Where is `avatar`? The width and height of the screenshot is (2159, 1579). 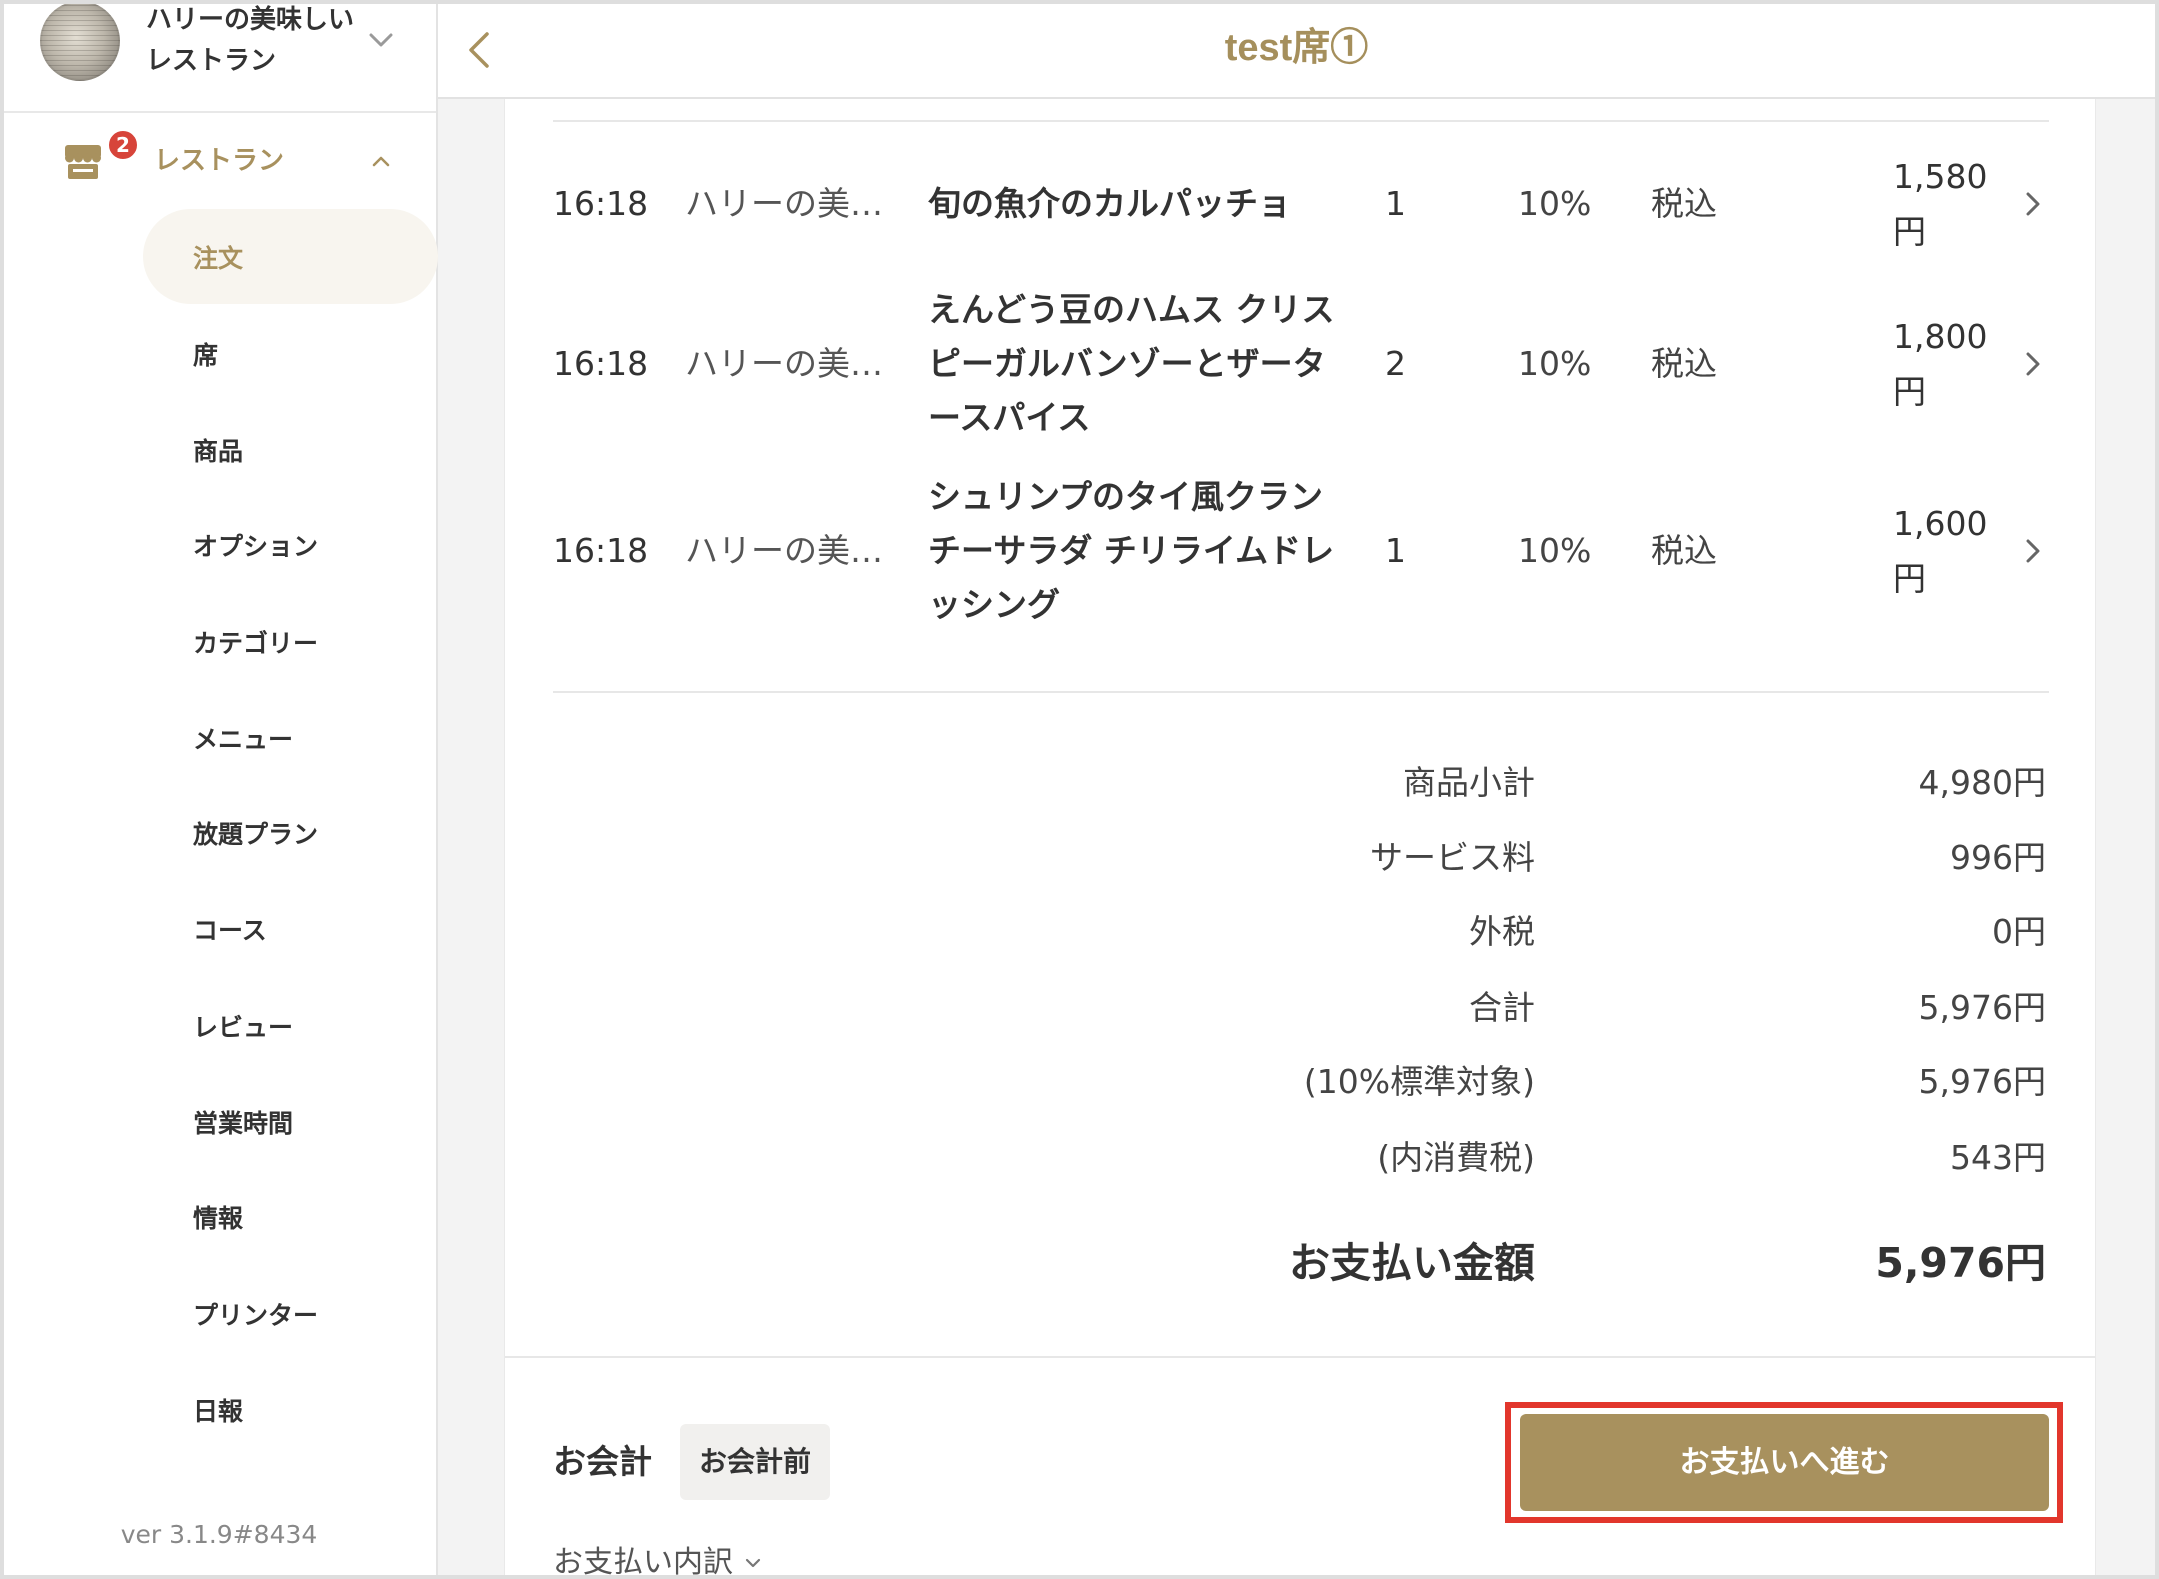 avatar is located at coordinates (80, 41).